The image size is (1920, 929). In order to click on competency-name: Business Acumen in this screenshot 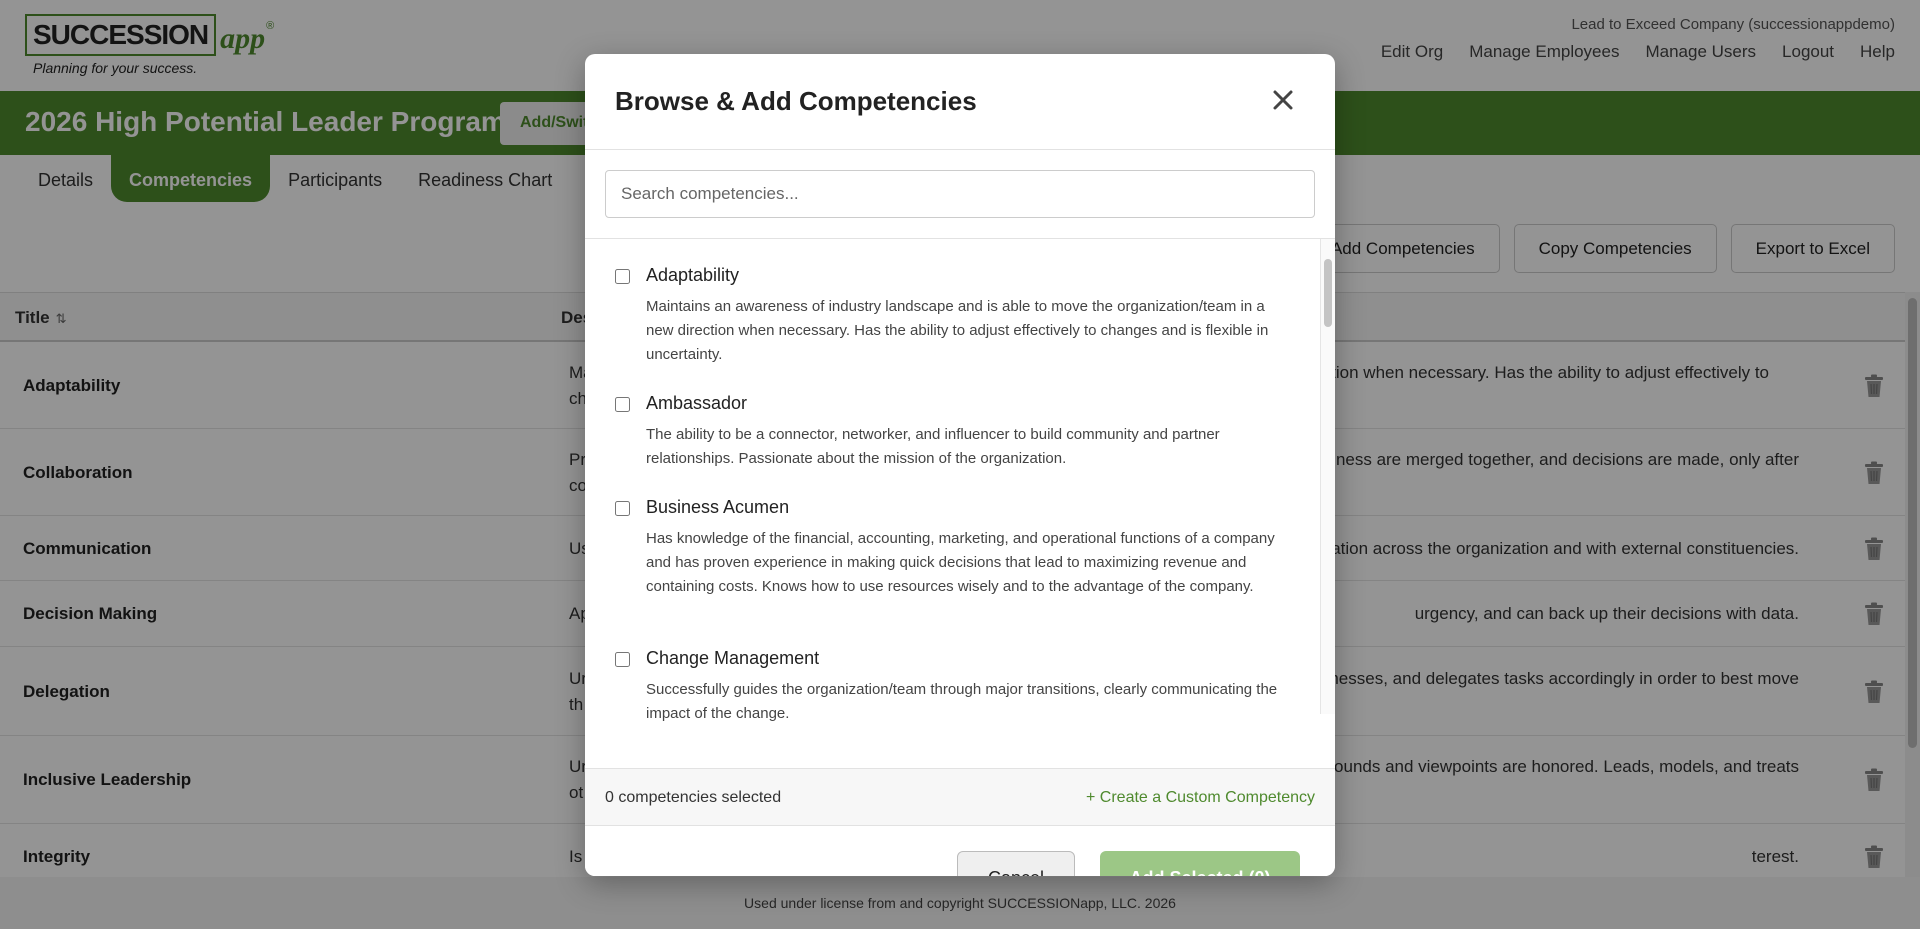, I will do `click(718, 507)`.